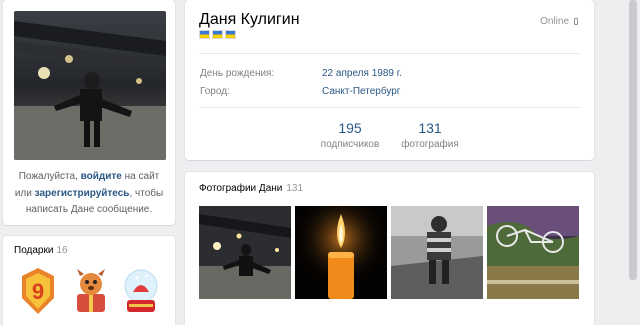  I want to click on gift-item: 9, so click(38, 291).